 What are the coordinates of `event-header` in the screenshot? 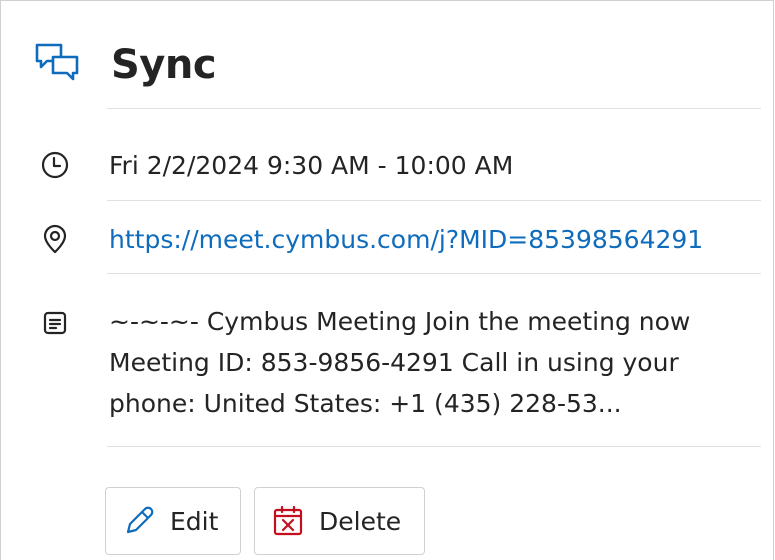 It's located at (57, 63).